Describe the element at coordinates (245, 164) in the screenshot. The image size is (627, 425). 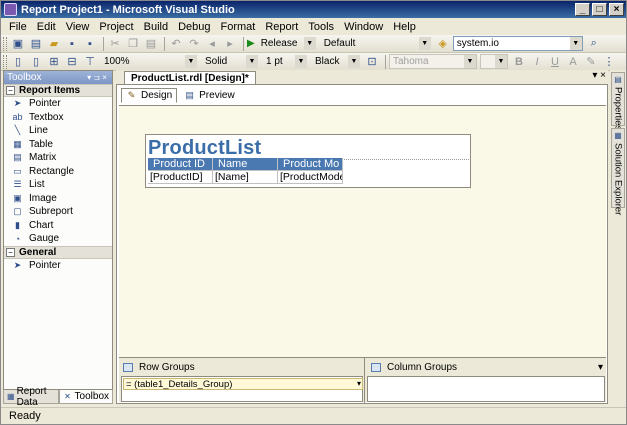
I see `table-header-cell: Name` at that location.